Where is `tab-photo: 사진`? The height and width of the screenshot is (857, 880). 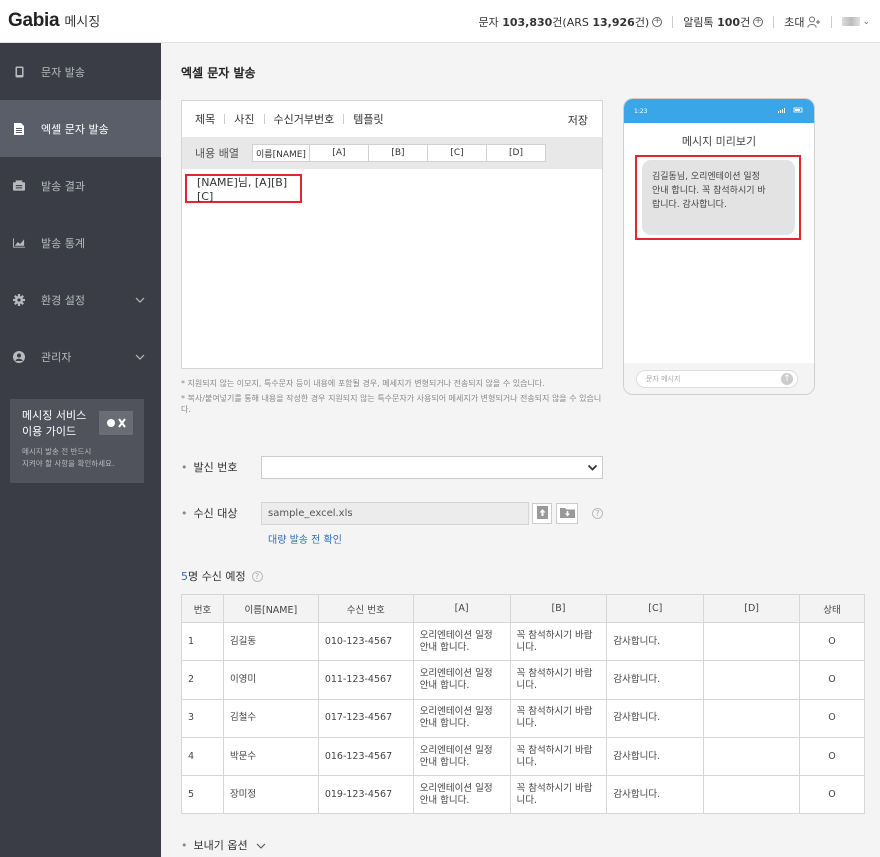
tab-photo: 사진 is located at coordinates (244, 119).